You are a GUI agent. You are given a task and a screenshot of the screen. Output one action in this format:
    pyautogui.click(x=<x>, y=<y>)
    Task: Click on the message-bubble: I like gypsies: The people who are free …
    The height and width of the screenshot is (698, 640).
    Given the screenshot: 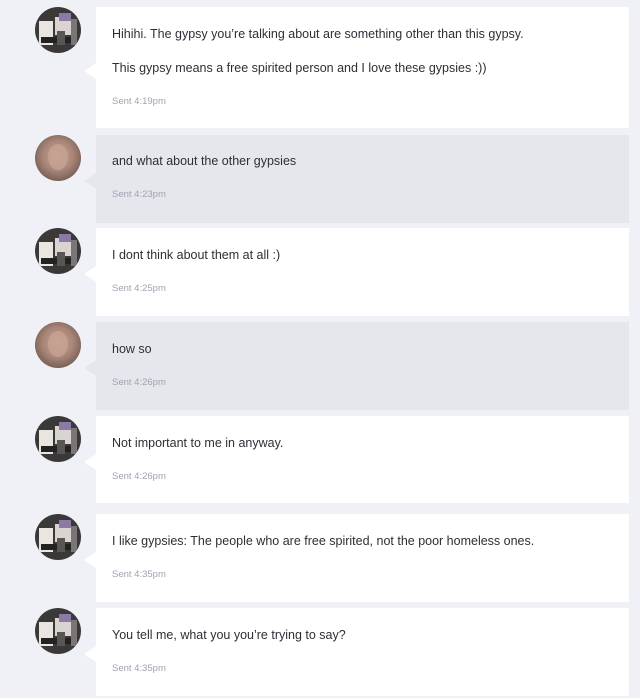 What is the action you would take?
    pyautogui.click(x=356, y=558)
    